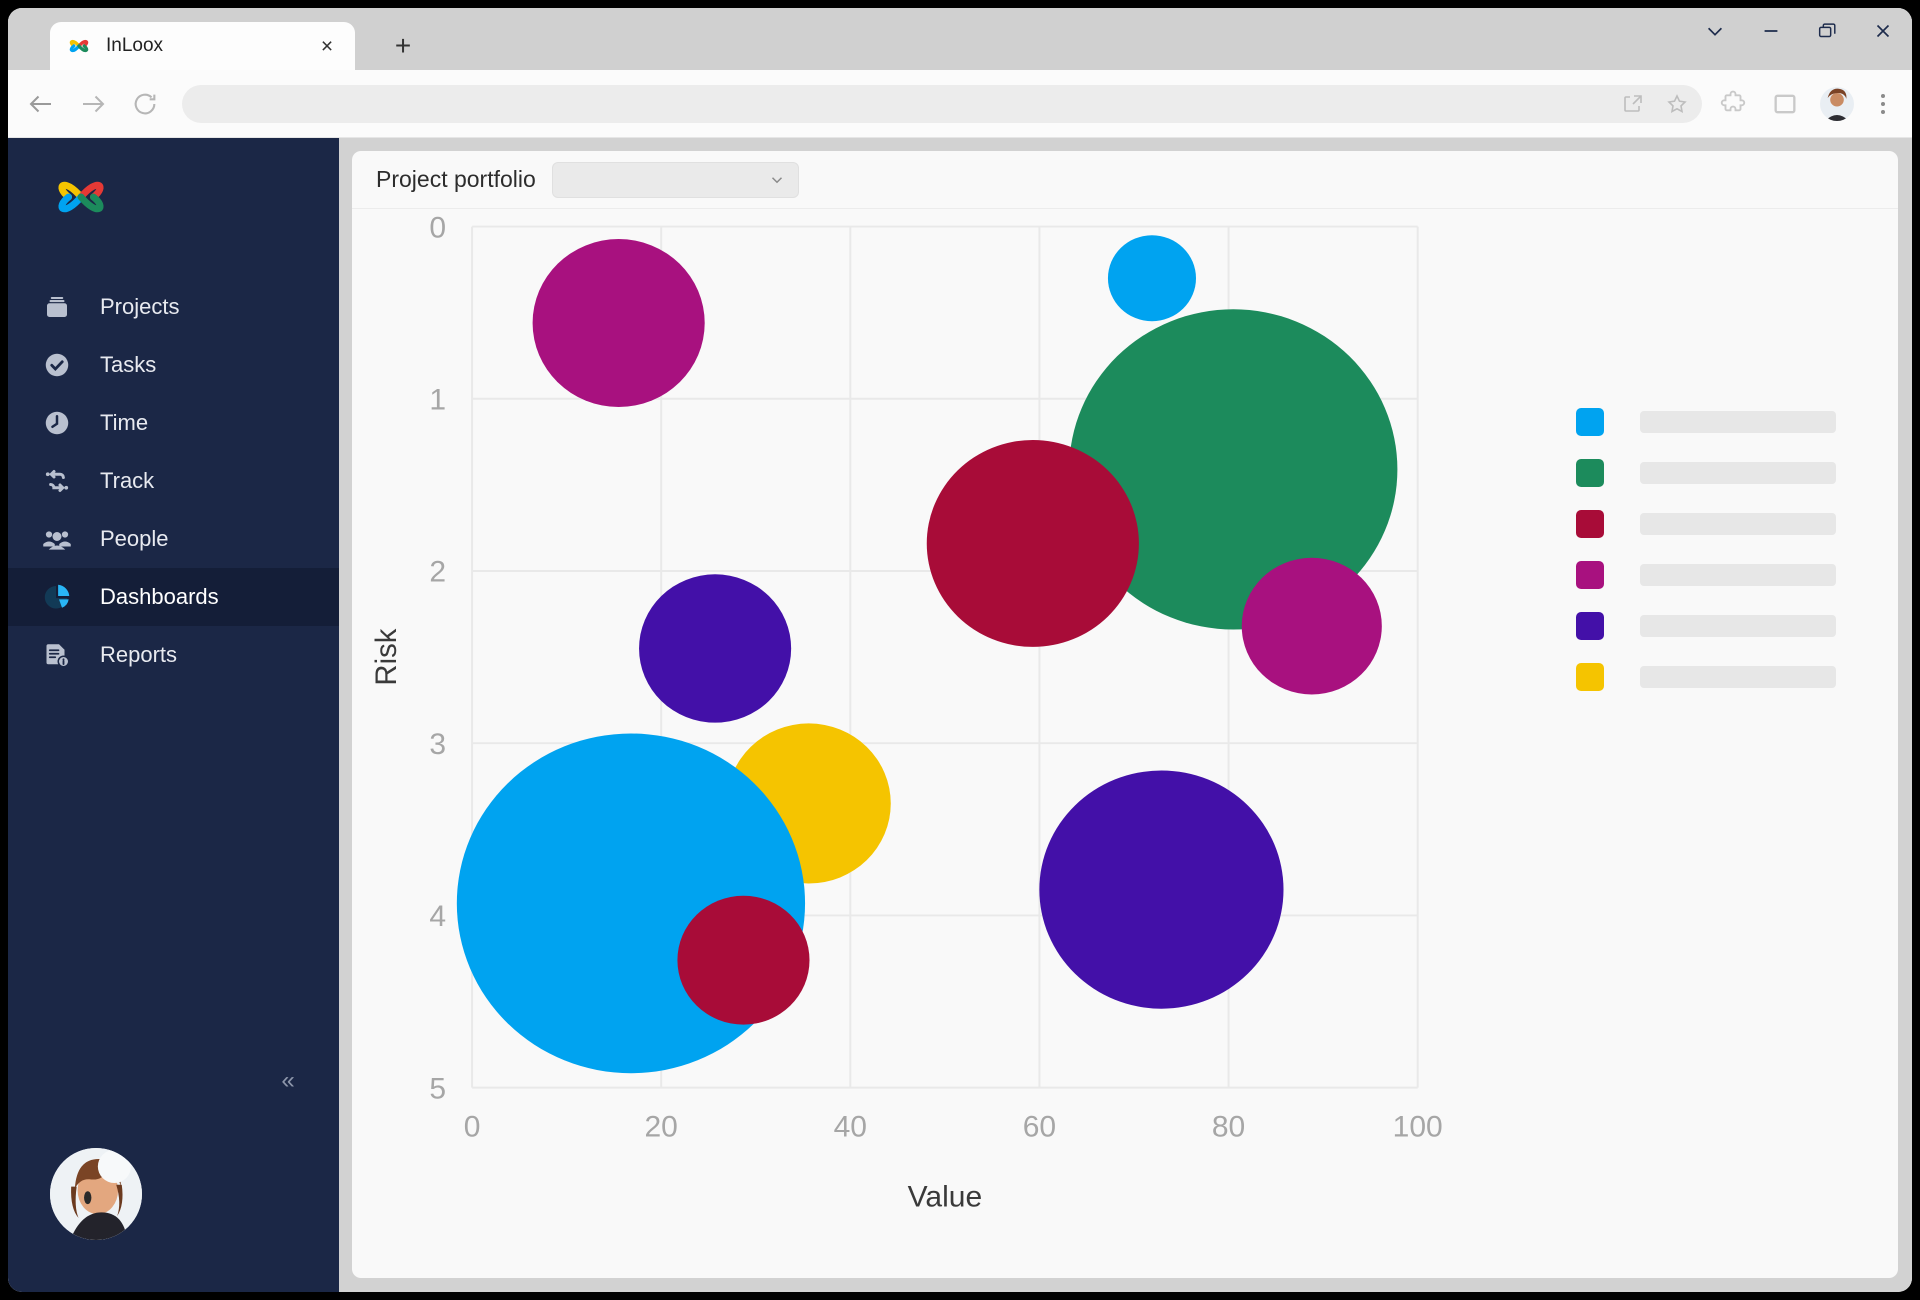 The height and width of the screenshot is (1300, 1920). What do you see at coordinates (57, 307) in the screenshot?
I see `briefcase-icon` at bounding box center [57, 307].